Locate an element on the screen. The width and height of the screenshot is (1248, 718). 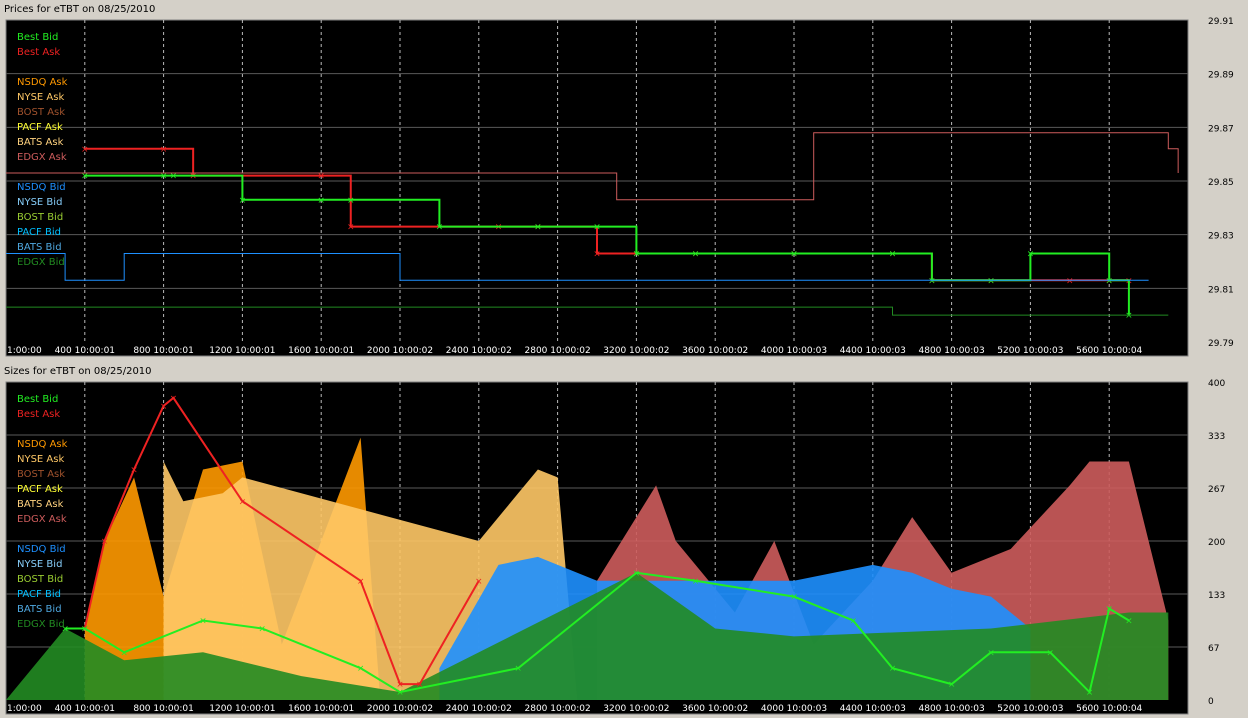
size-legend-best-bid: Best Bid is located at coordinates (37, 399).